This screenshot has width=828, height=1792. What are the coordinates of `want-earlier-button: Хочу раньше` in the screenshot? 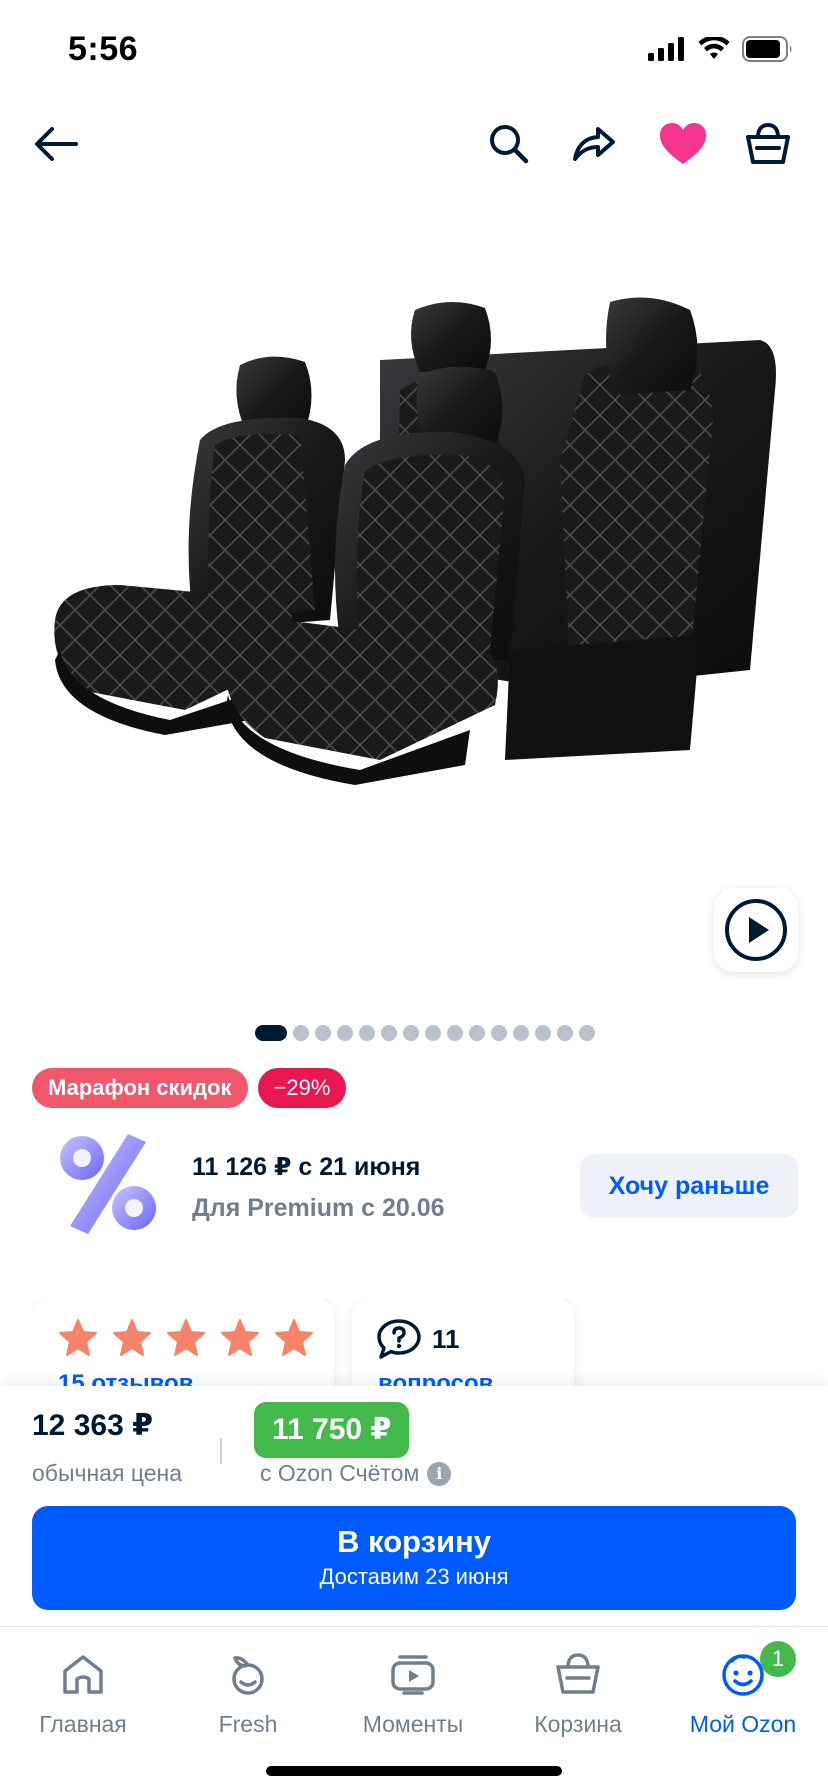 It's located at (689, 1186).